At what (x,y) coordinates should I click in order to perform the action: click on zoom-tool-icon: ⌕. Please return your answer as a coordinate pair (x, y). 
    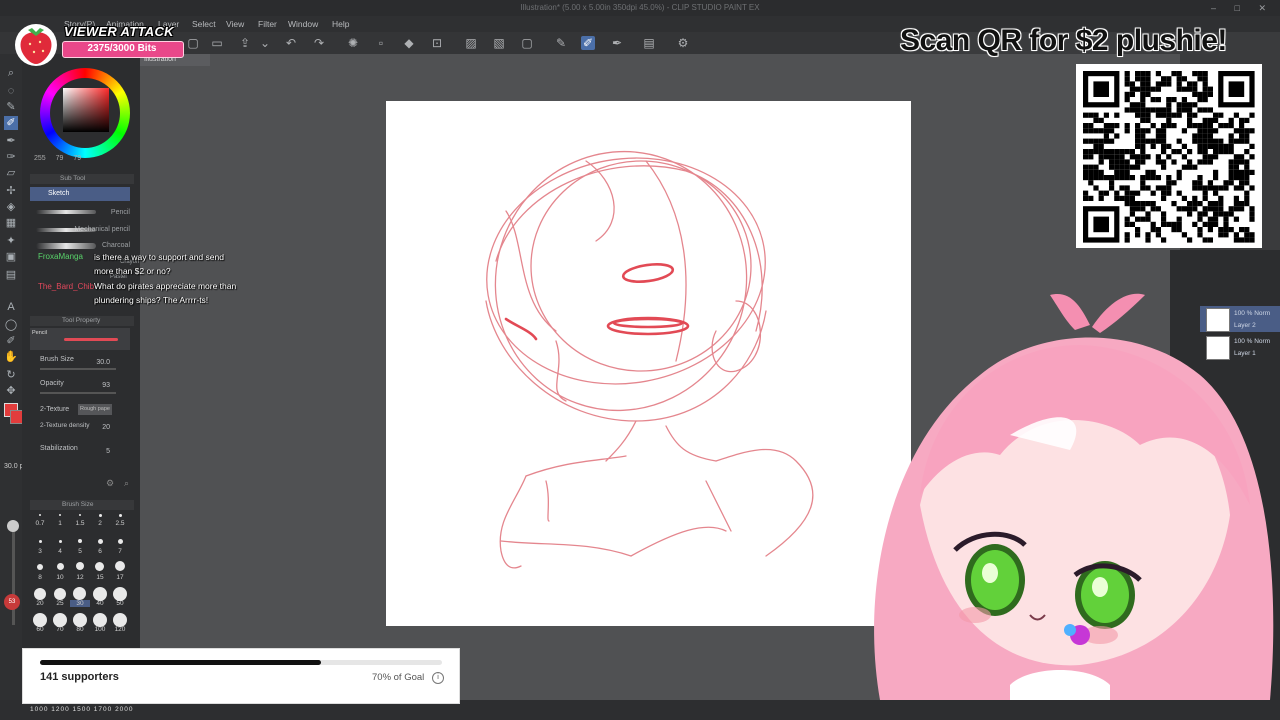
    Looking at the image, I should click on (11, 73).